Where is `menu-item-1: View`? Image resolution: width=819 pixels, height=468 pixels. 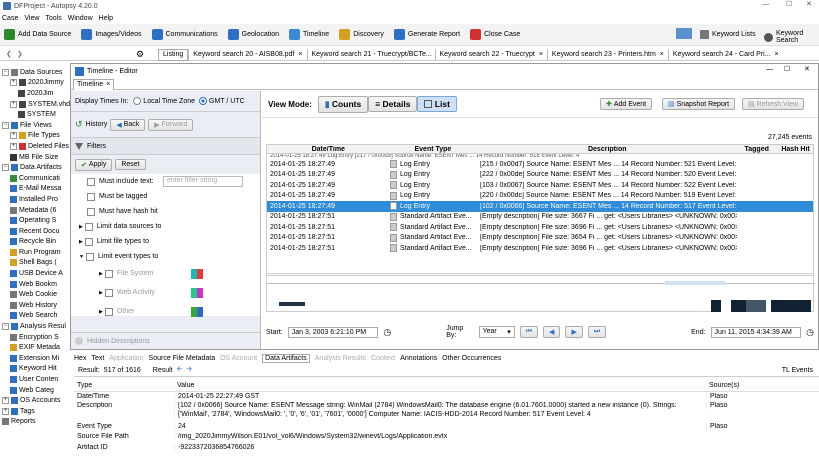
menu-item-1: View is located at coordinates (31, 18).